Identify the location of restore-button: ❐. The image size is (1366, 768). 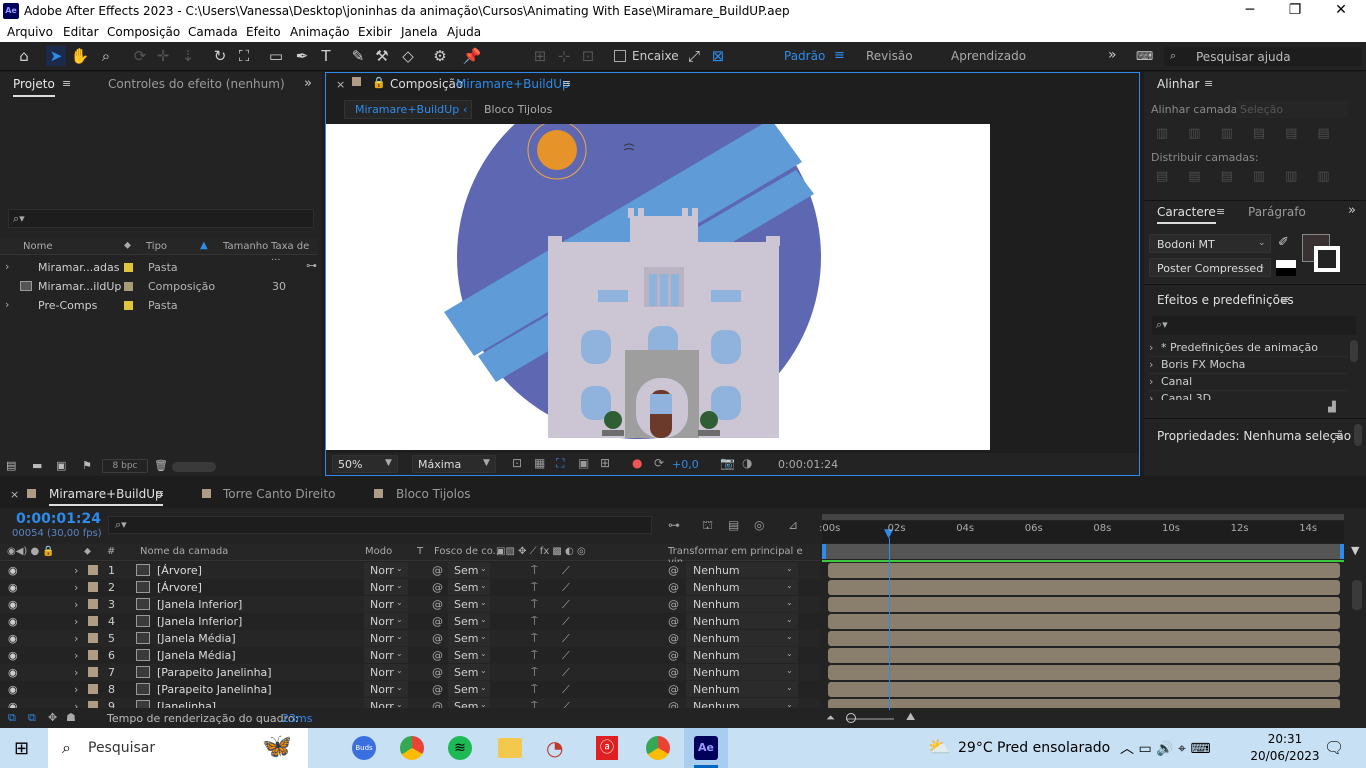
(1295, 10).